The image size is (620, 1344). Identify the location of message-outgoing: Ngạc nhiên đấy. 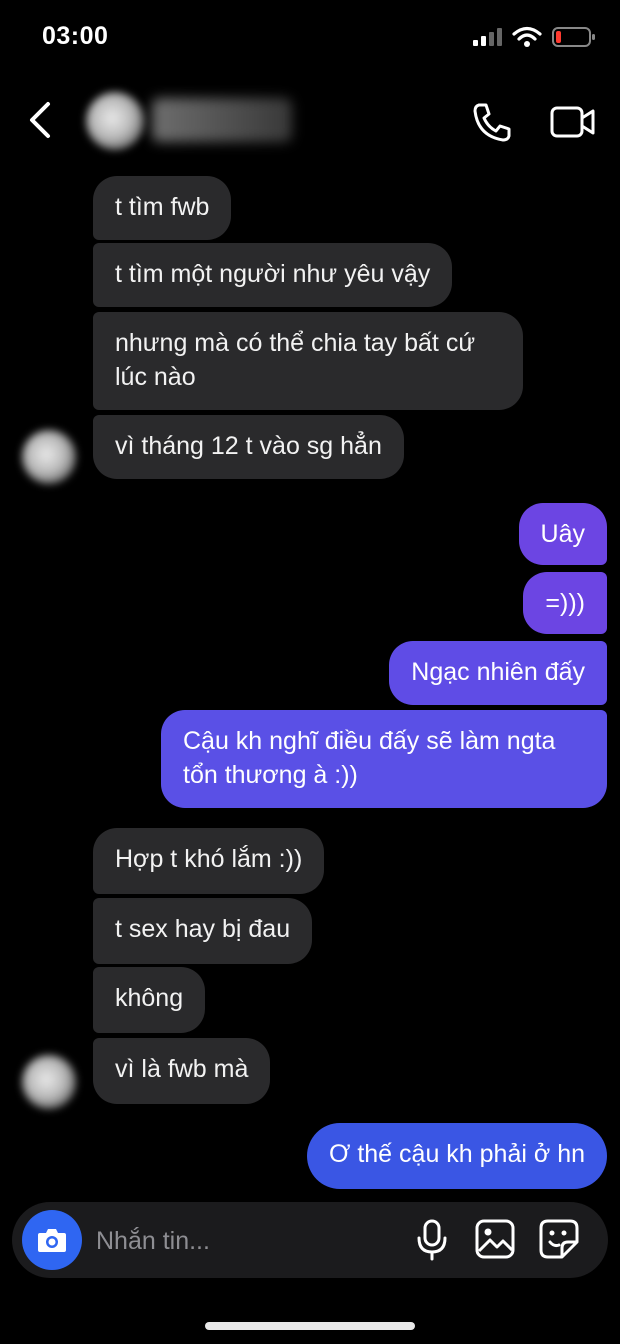
(498, 673).